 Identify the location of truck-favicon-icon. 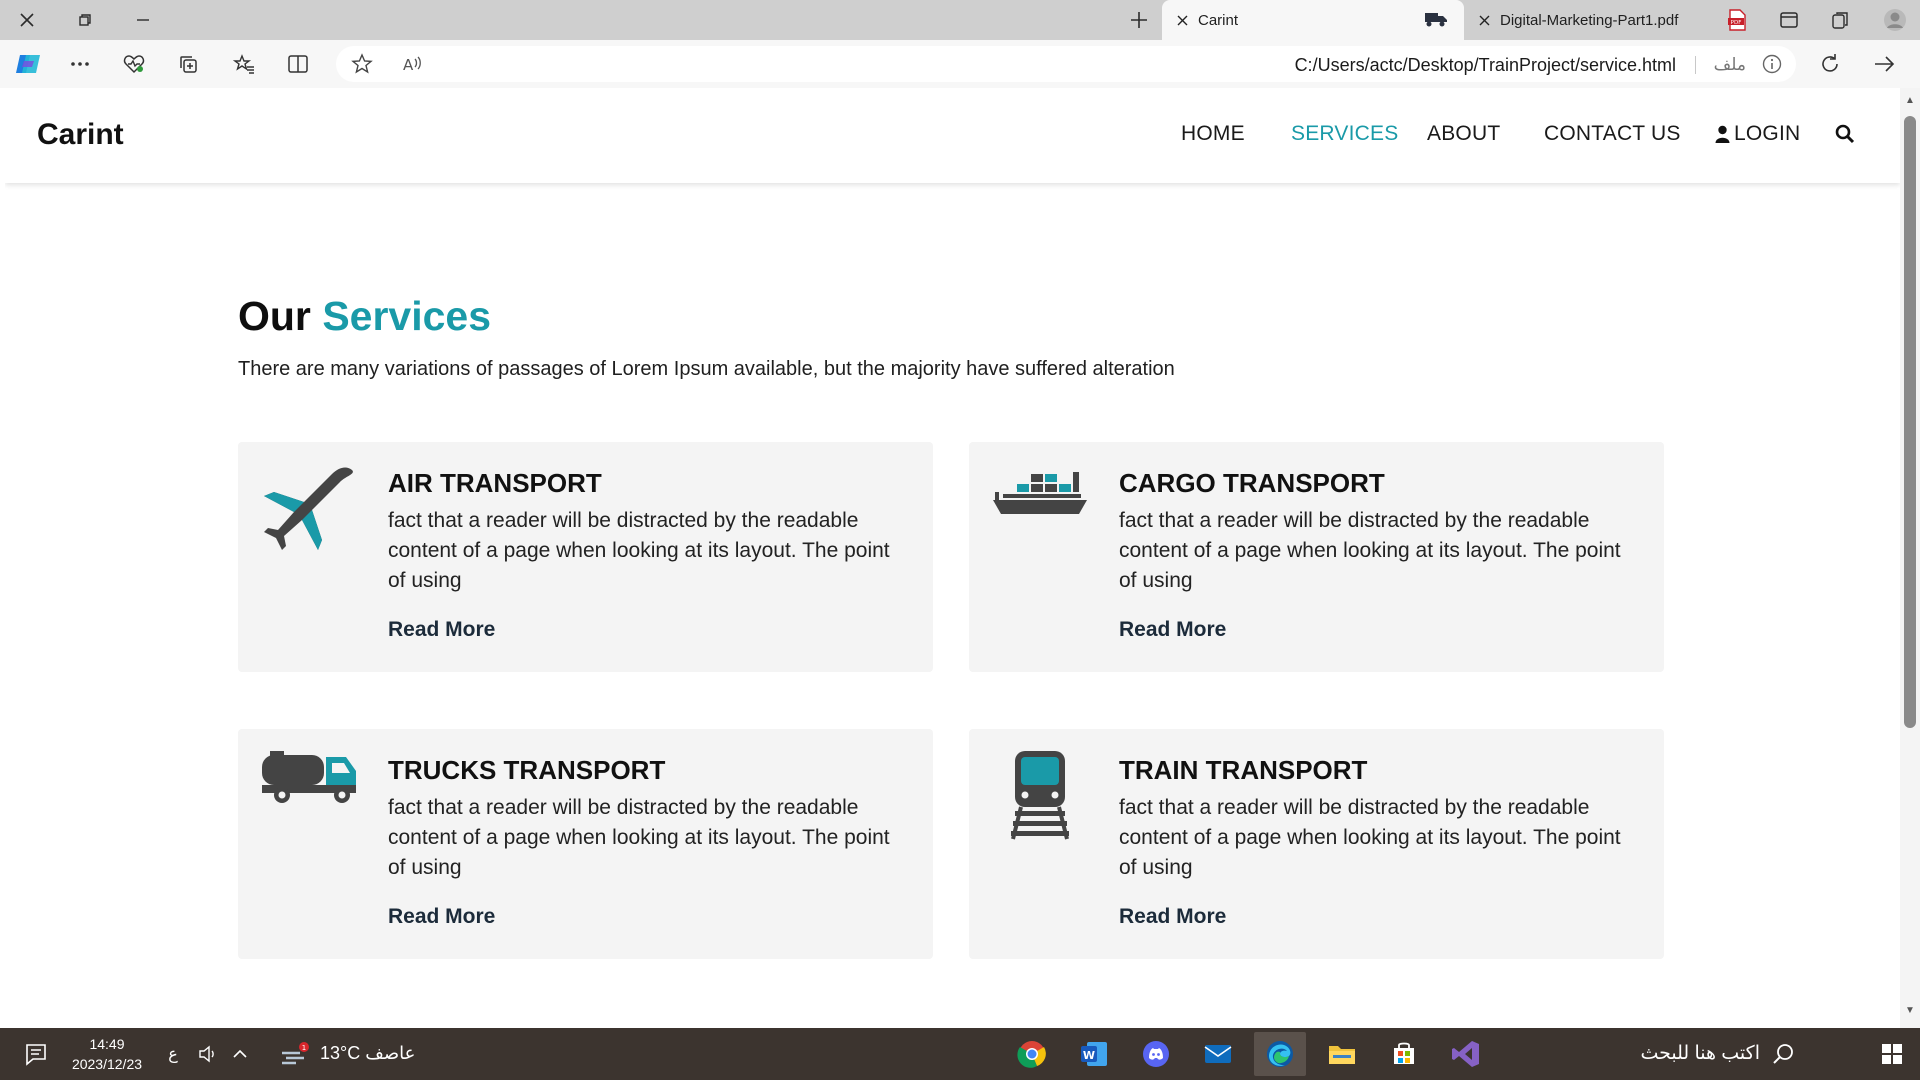
(1436, 21).